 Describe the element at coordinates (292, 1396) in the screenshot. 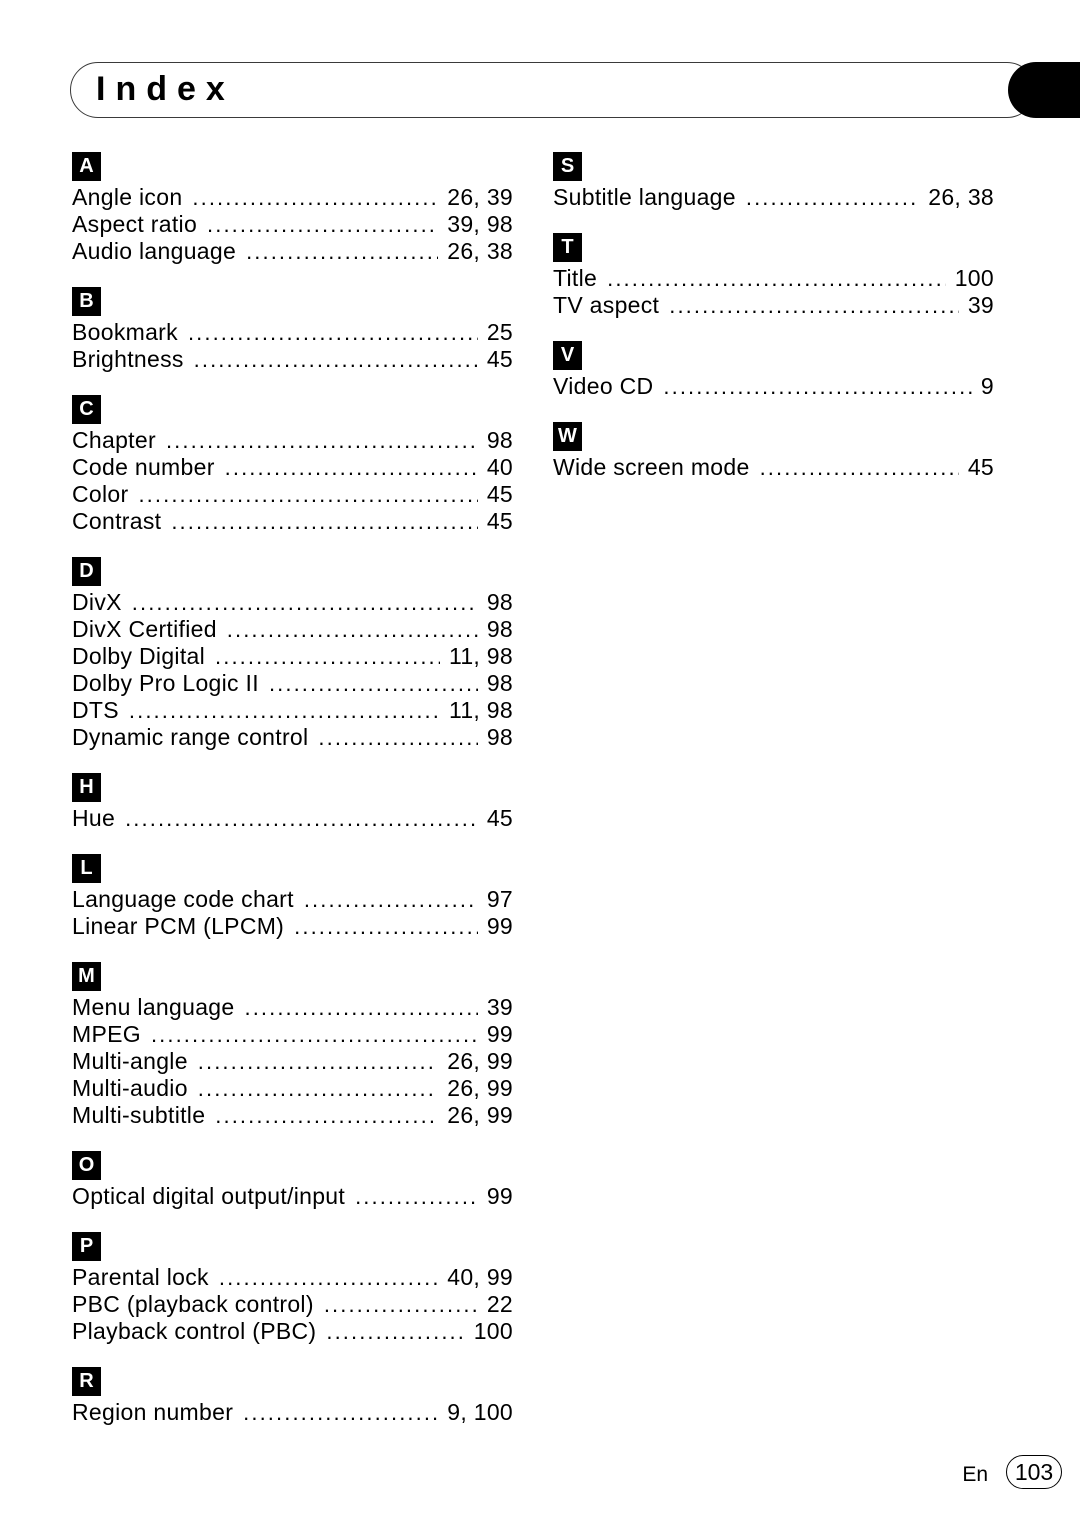

I see `index-section-r: R Region number 9, 100` at that location.